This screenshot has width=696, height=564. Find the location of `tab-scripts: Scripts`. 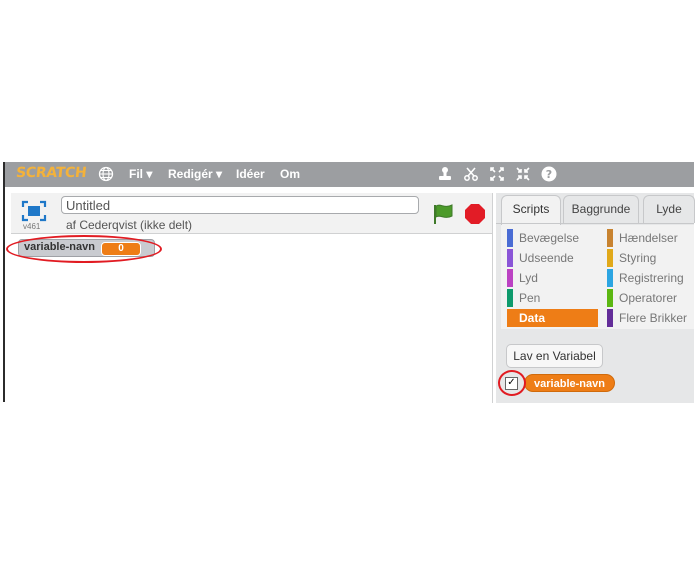

tab-scripts: Scripts is located at coordinates (531, 210).